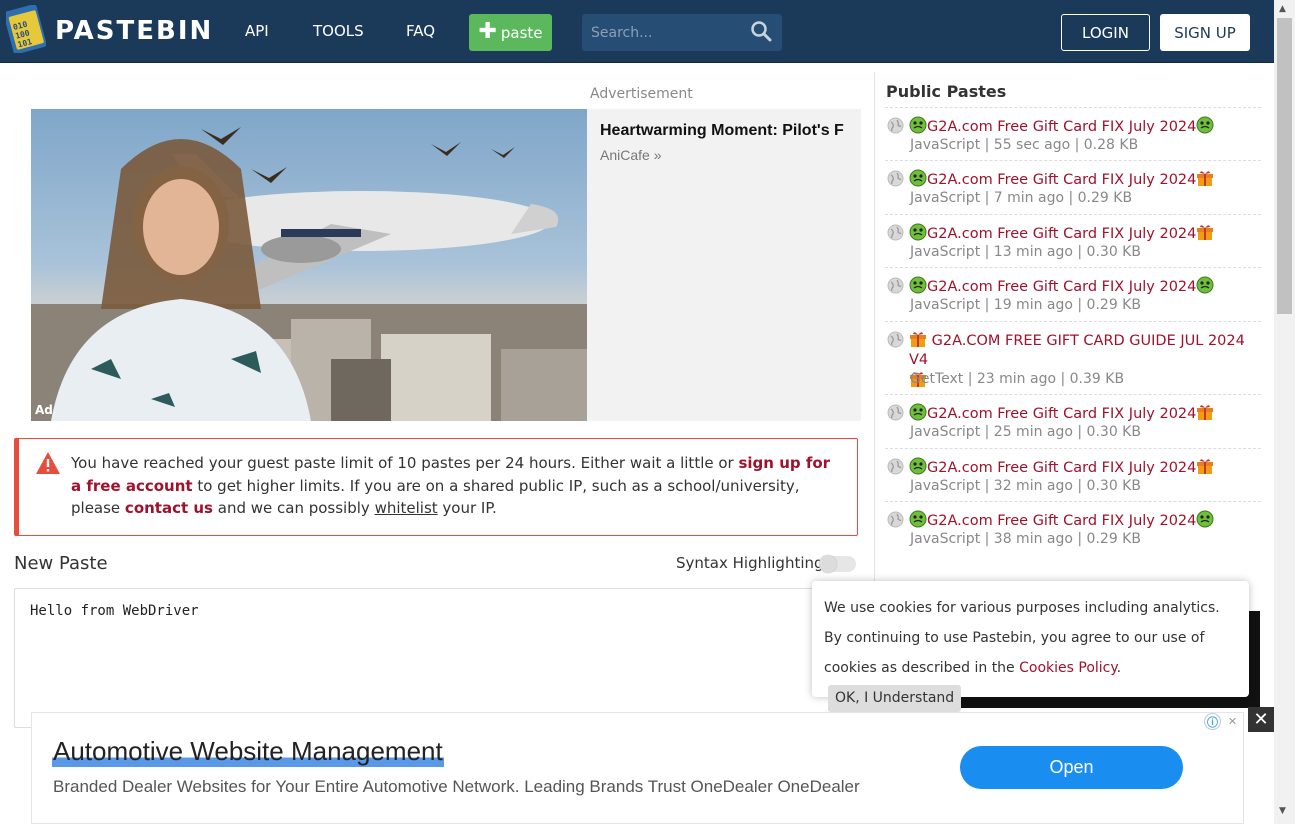 The height and width of the screenshot is (824, 1295). Describe the element at coordinates (521, 32) in the screenshot. I see `paste-button-label: paste` at that location.